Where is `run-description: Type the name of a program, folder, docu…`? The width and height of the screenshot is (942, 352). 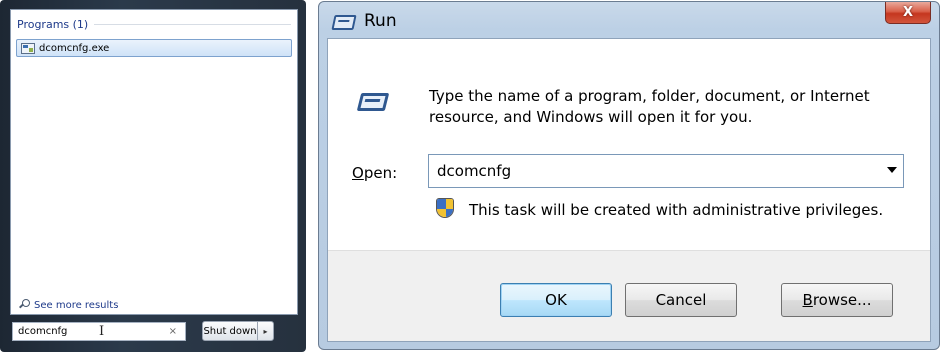
run-description: Type the name of a program, folder, docu… is located at coordinates (649, 106).